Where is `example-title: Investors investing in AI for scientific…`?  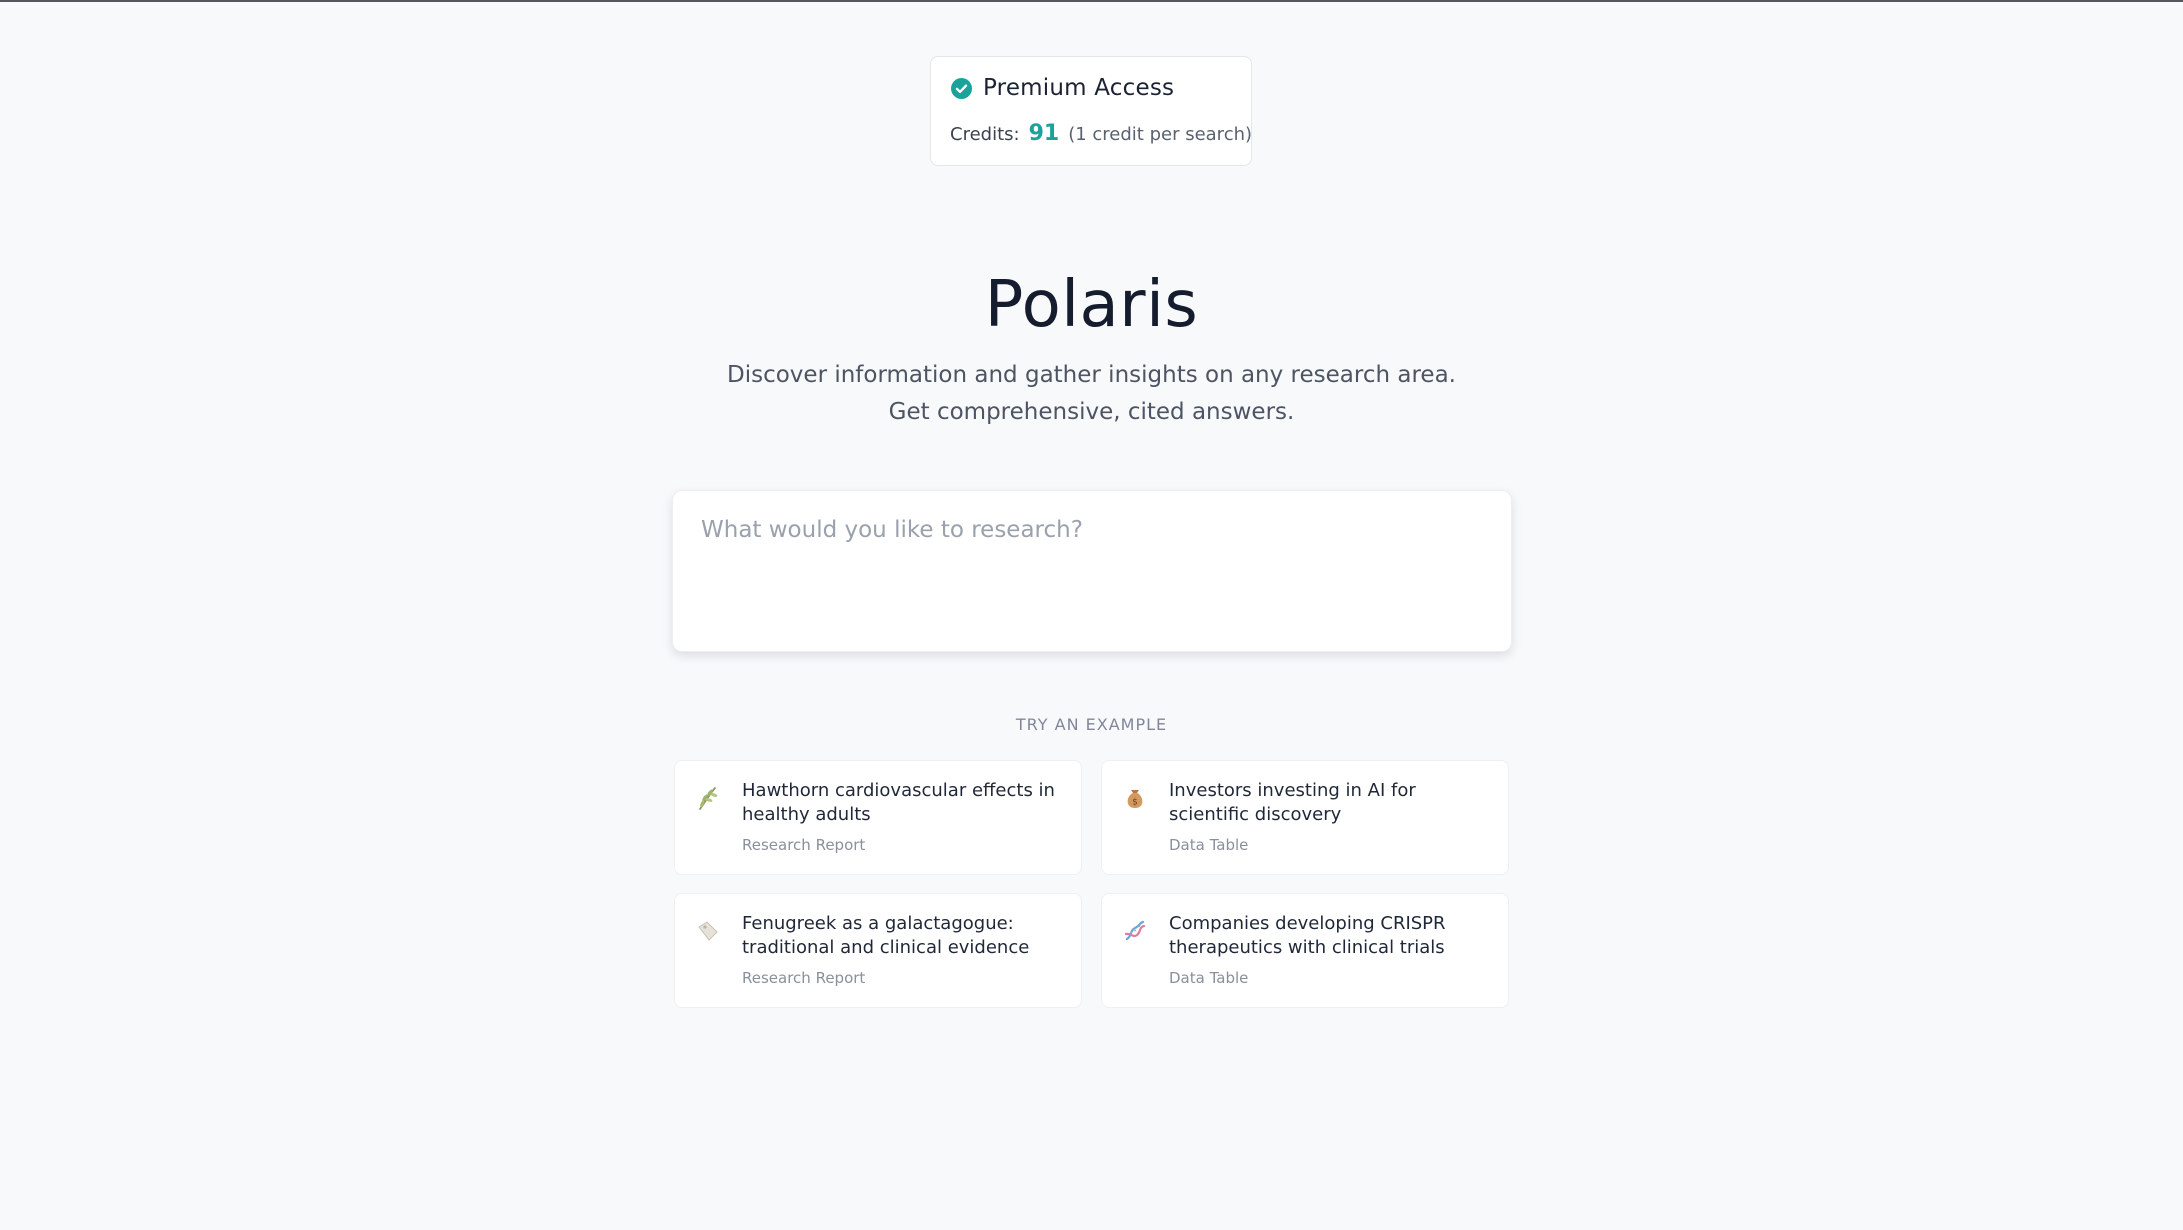
example-title: Investors investing in AI for scientific… is located at coordinates (1292, 802).